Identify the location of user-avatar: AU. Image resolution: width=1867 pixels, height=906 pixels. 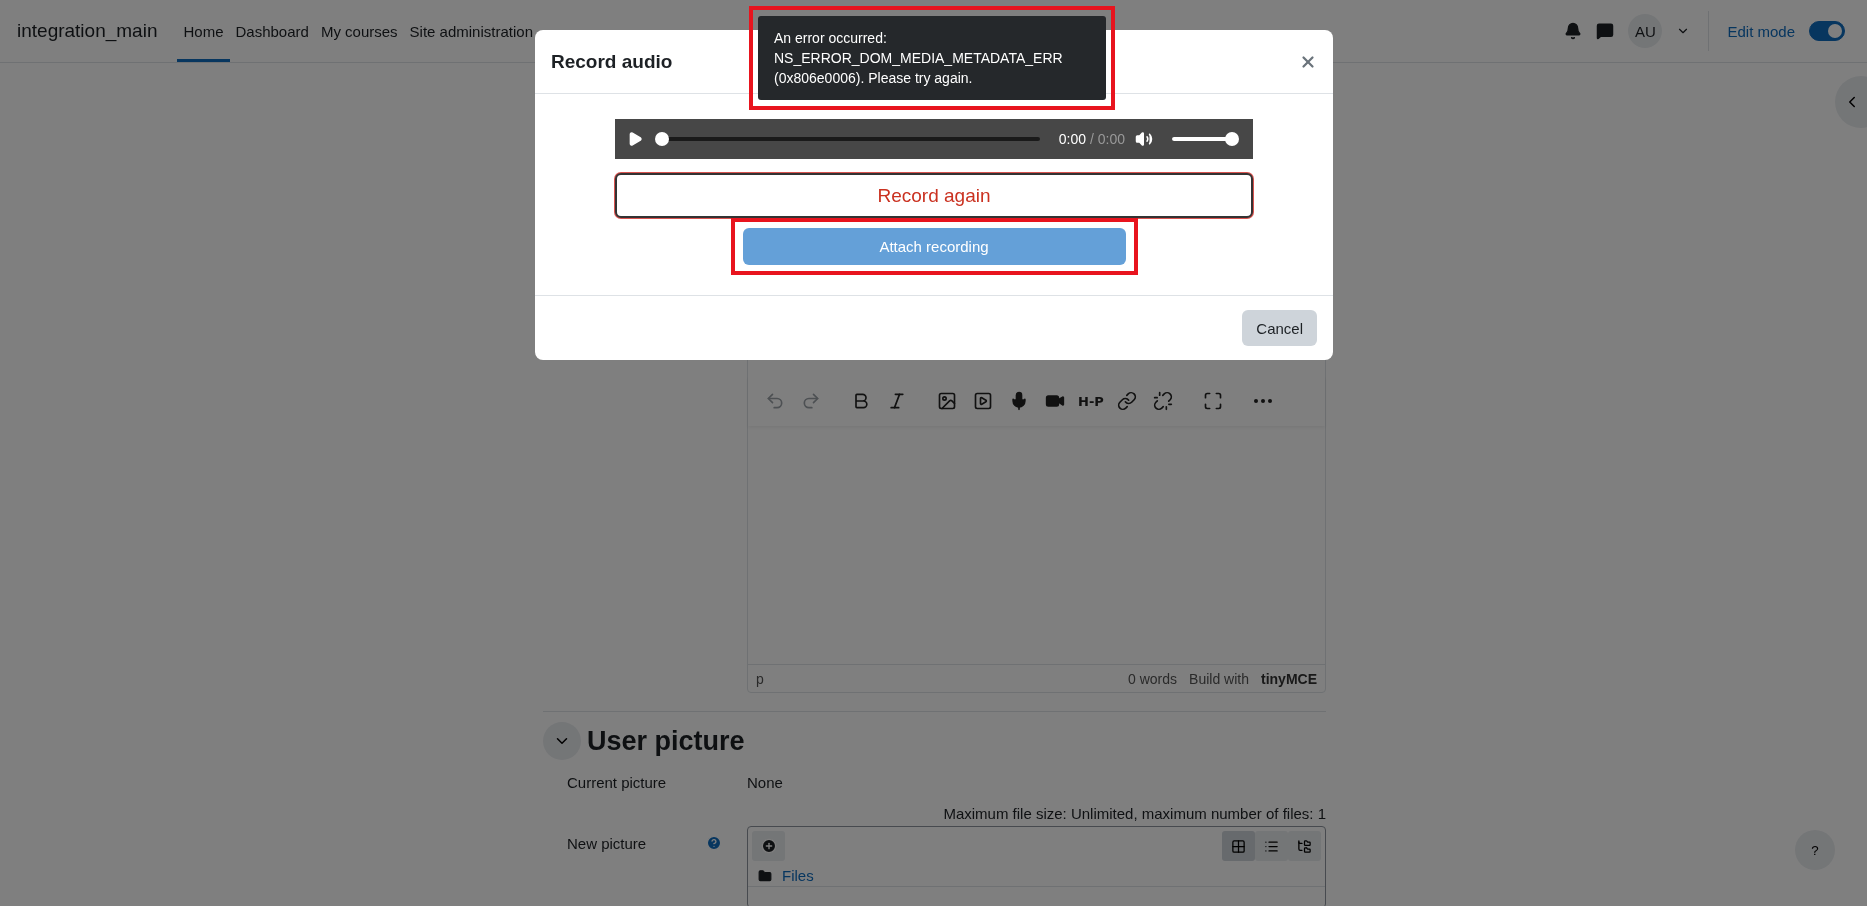
(1645, 31).